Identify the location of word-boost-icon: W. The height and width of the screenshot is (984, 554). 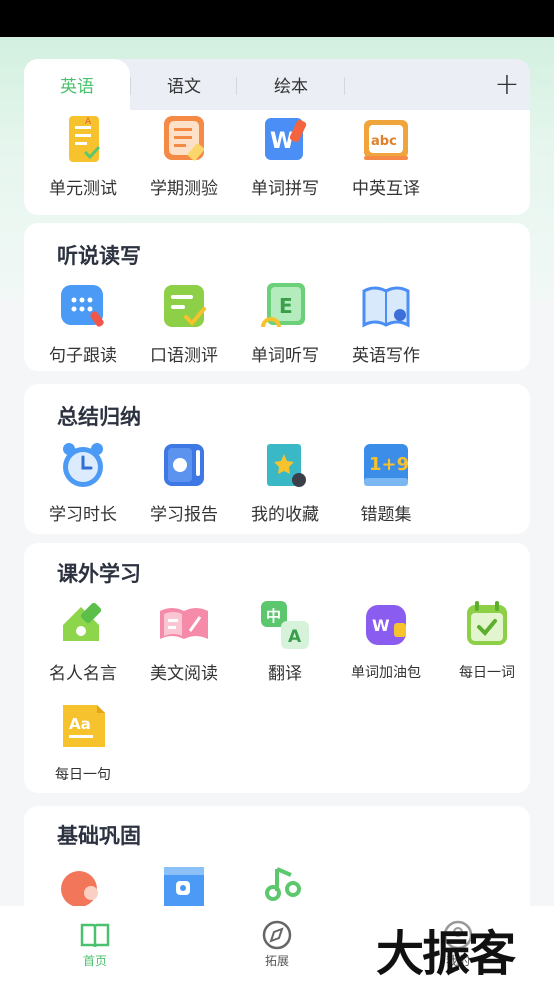
(386, 625).